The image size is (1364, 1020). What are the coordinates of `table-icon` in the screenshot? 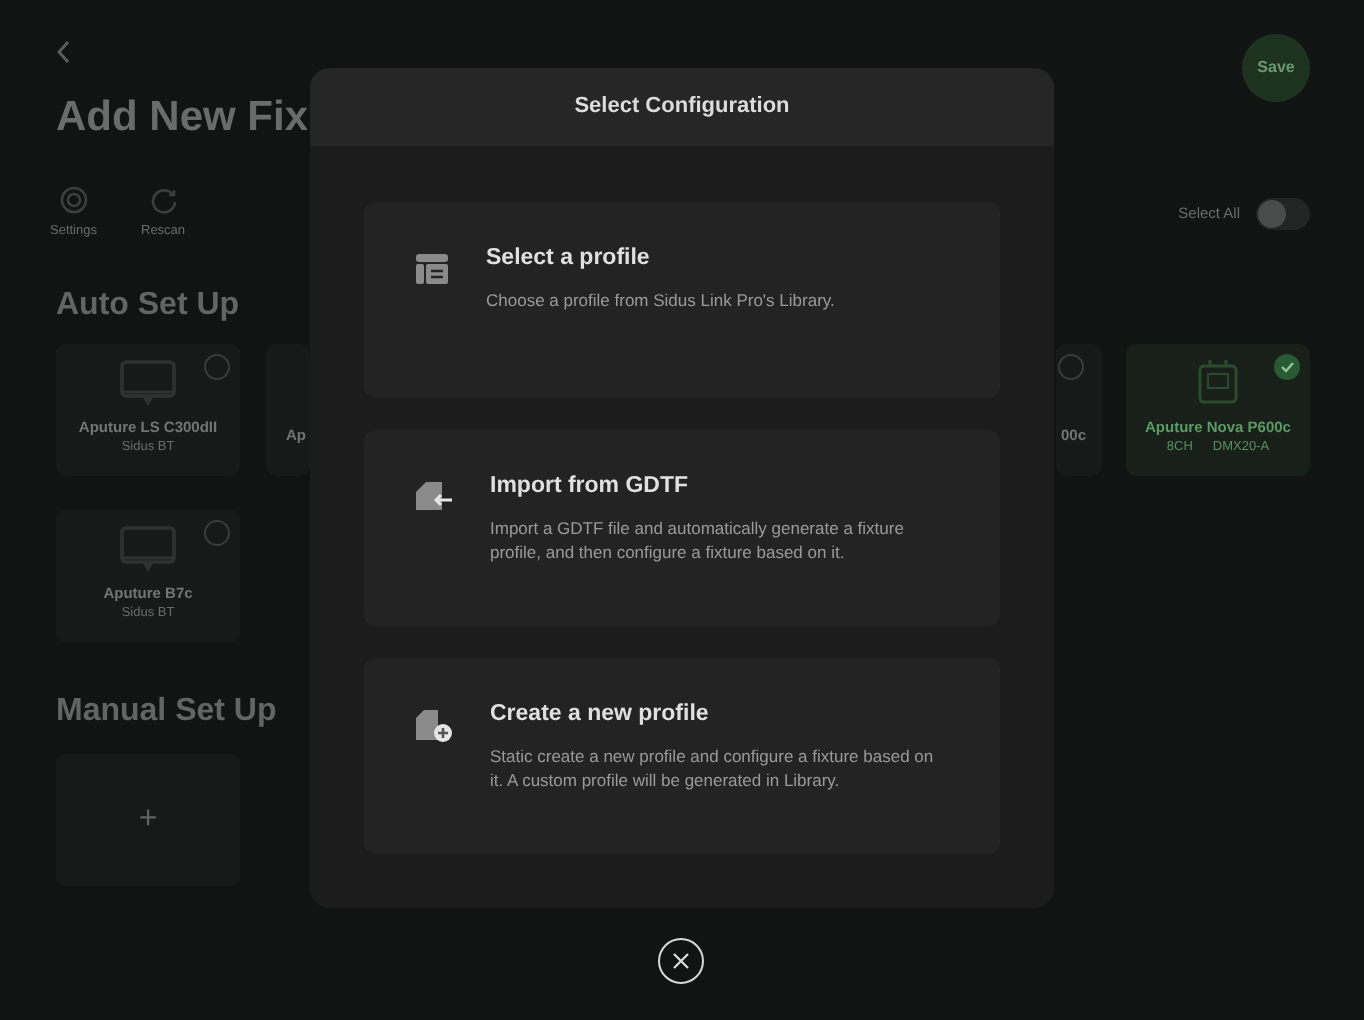 It's located at (432, 268).